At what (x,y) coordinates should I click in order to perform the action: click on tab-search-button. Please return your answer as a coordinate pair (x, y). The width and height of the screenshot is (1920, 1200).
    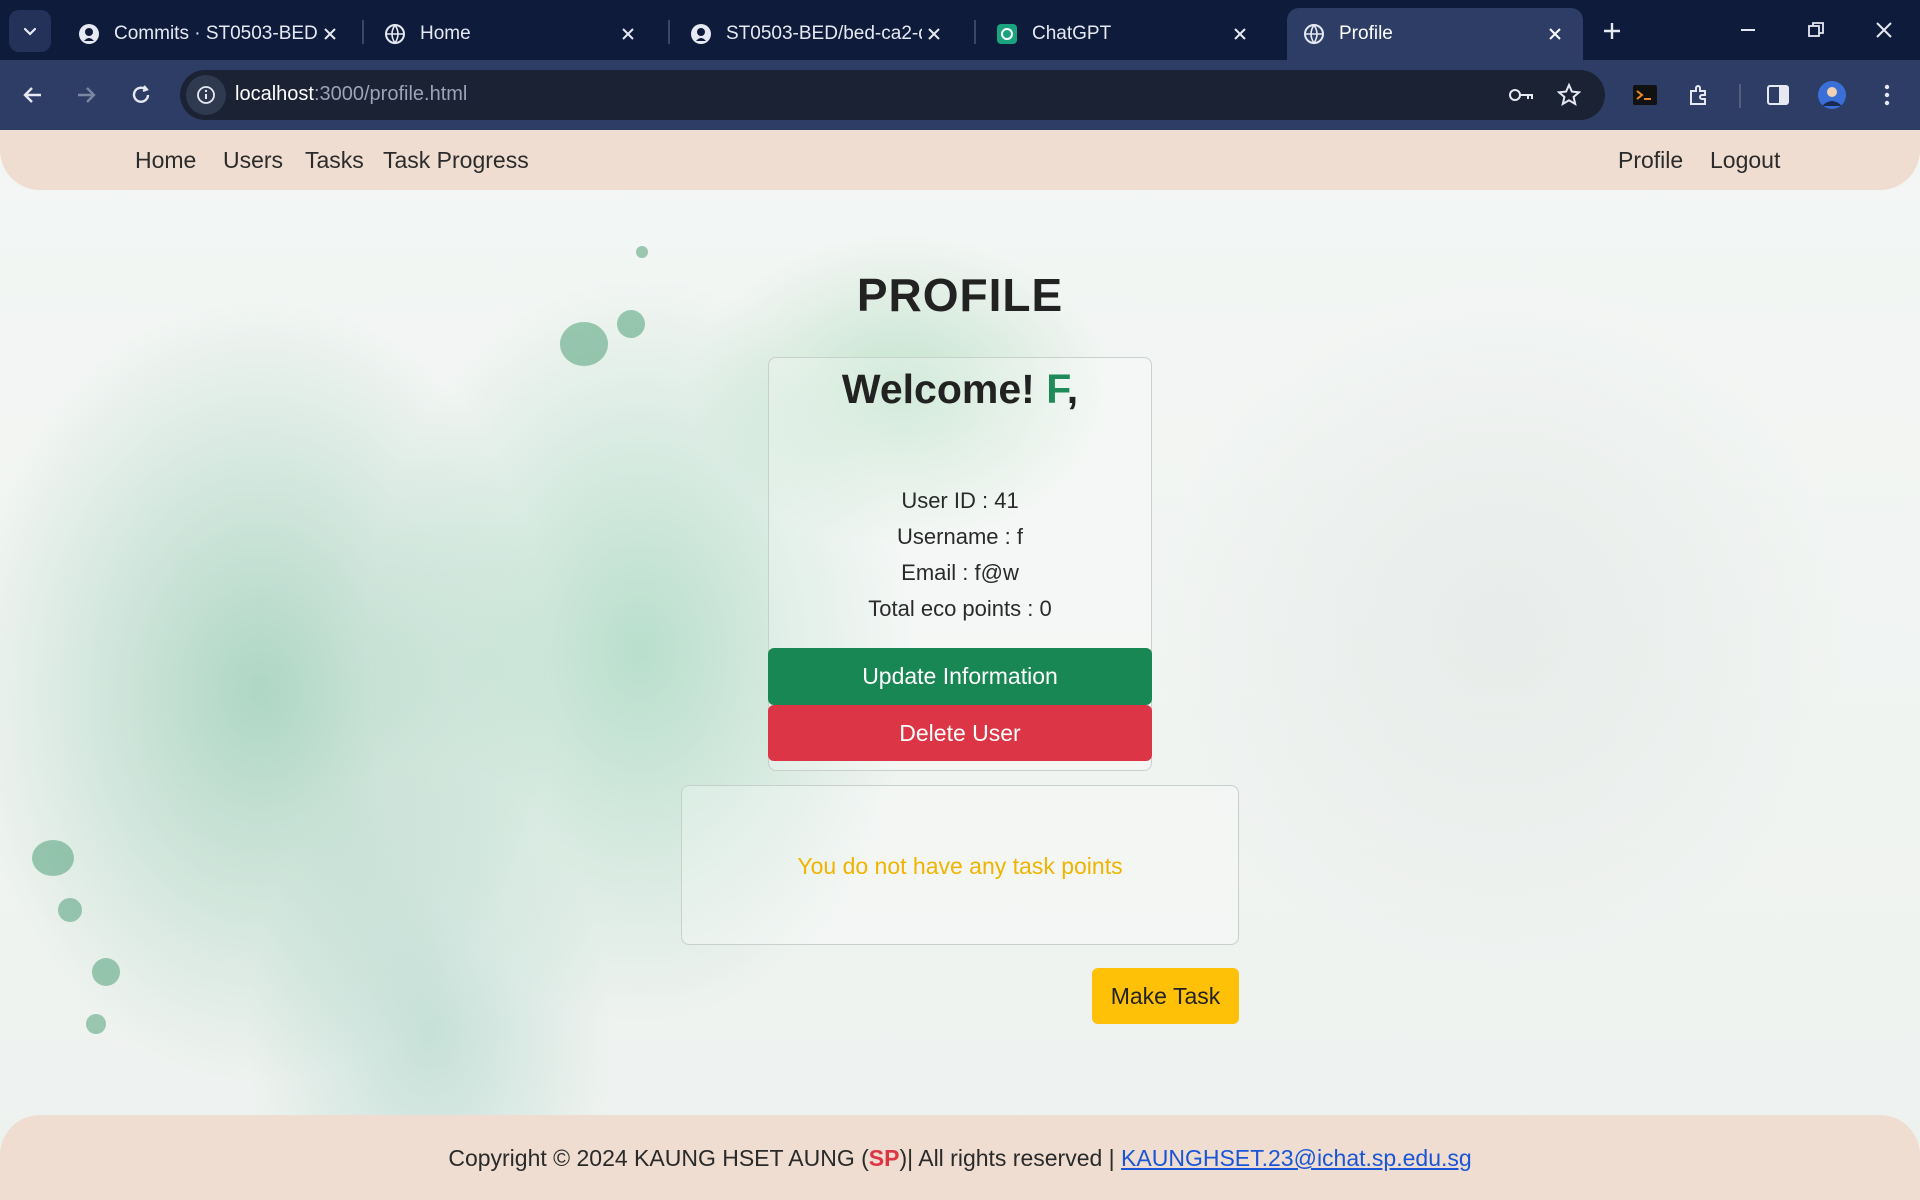
    Looking at the image, I should click on (30, 31).